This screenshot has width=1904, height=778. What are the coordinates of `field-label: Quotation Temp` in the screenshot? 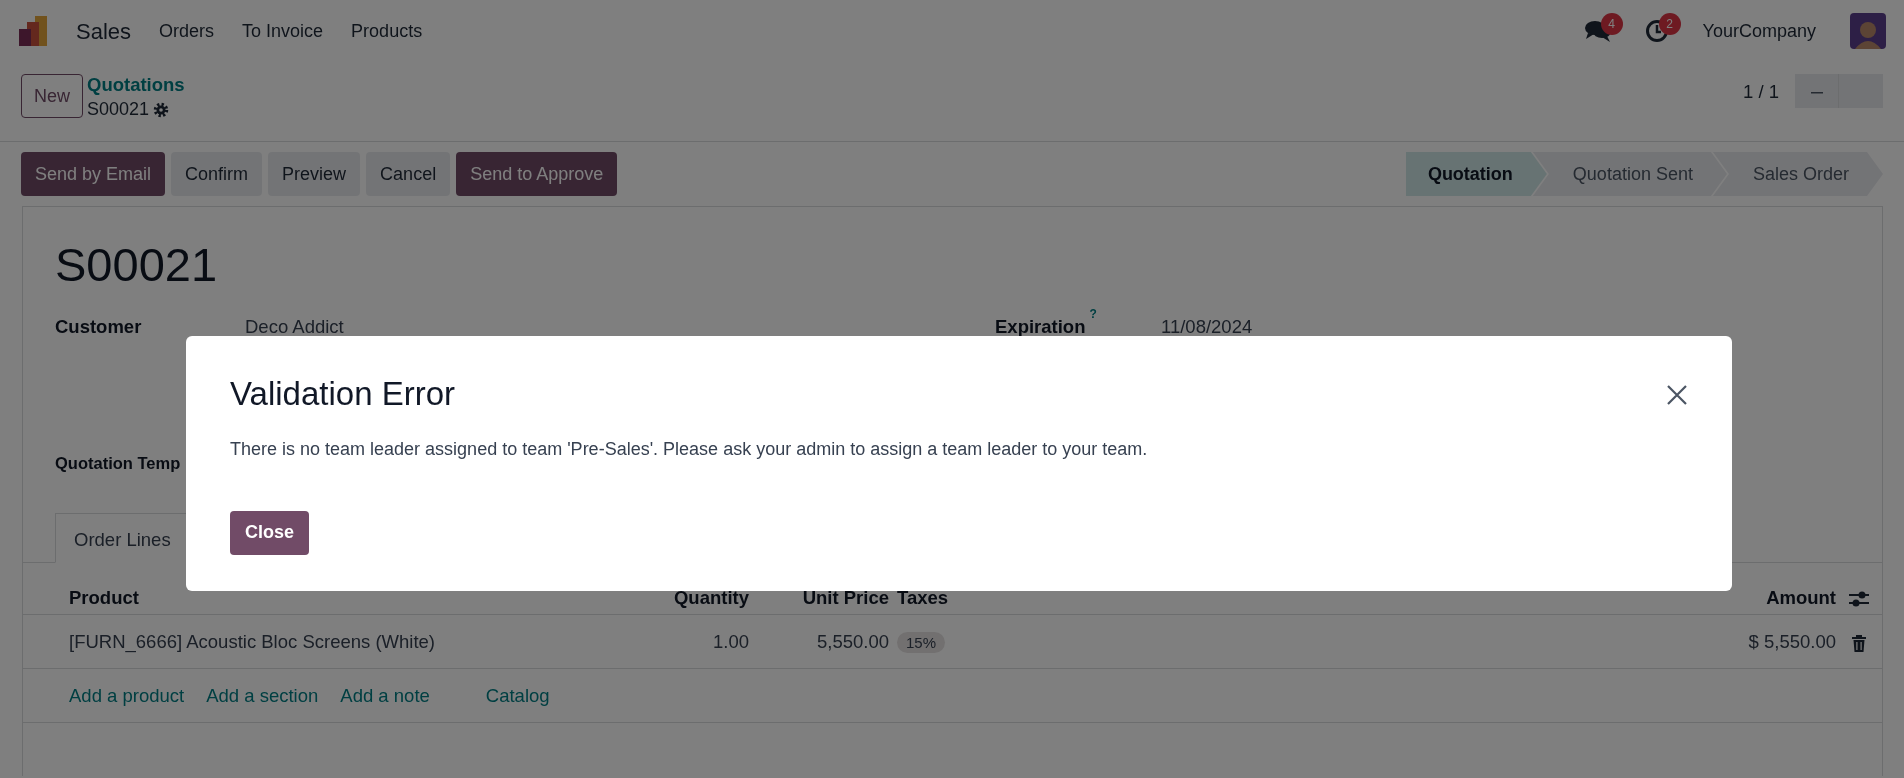 It's located at (118, 463).